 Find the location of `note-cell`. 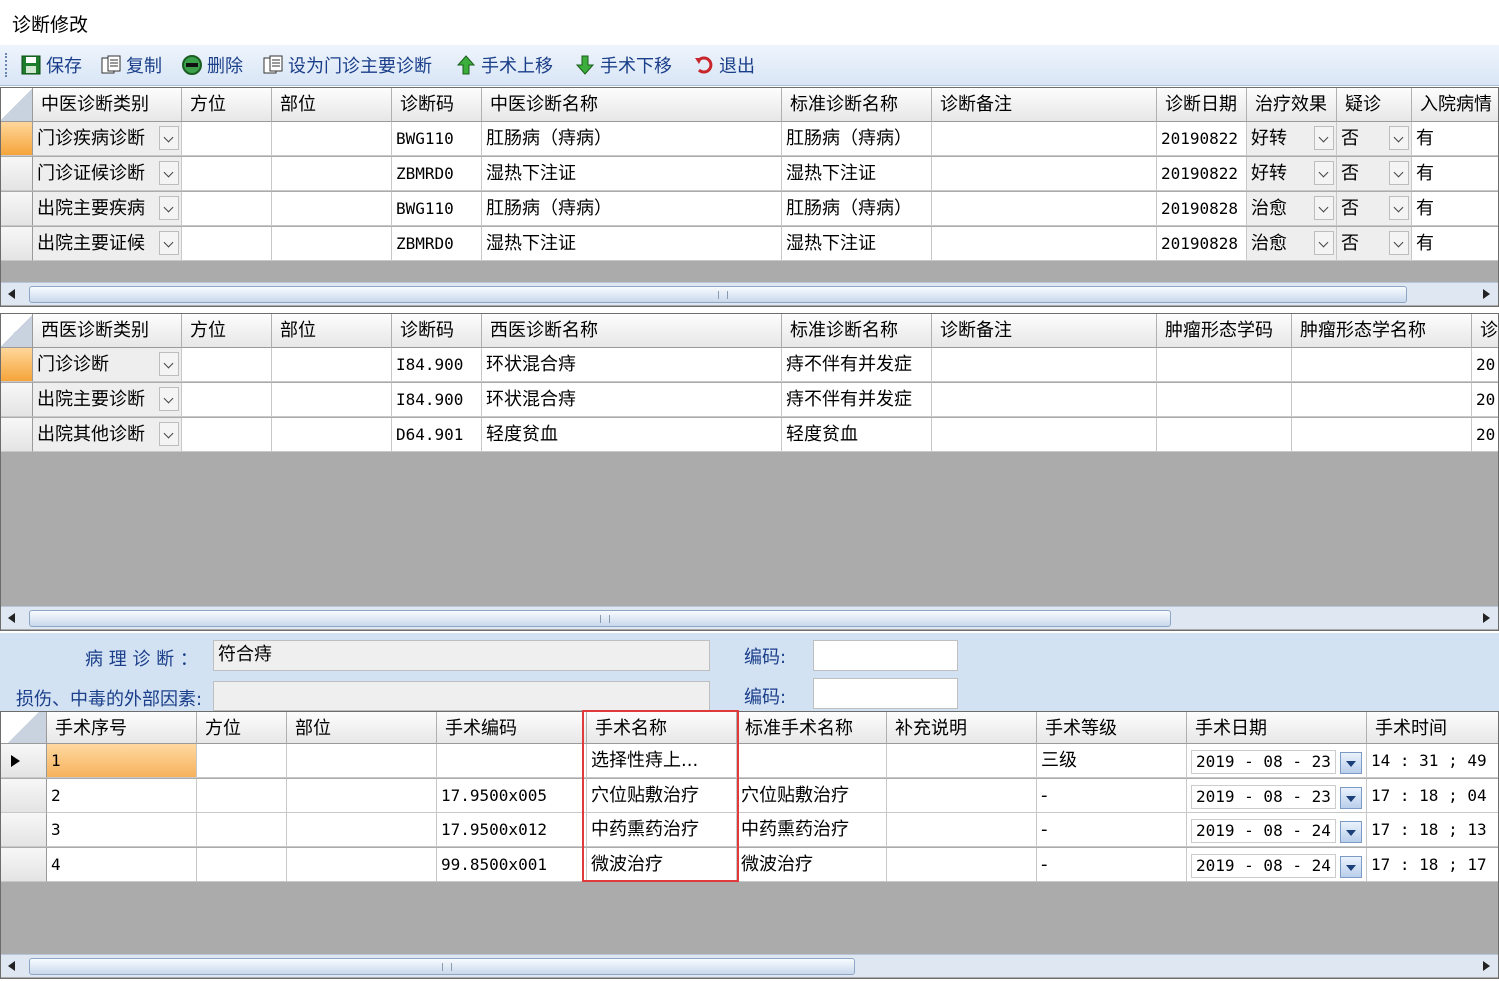

note-cell is located at coordinates (962, 864).